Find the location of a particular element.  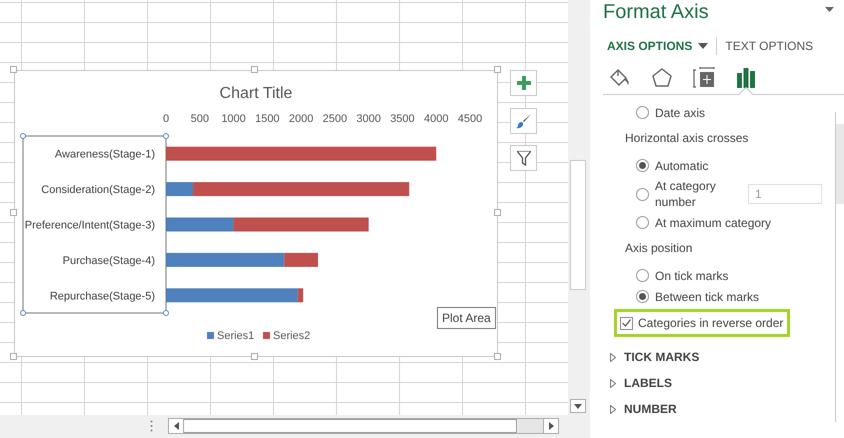

pane-title: Format Axis is located at coordinates (655, 12).